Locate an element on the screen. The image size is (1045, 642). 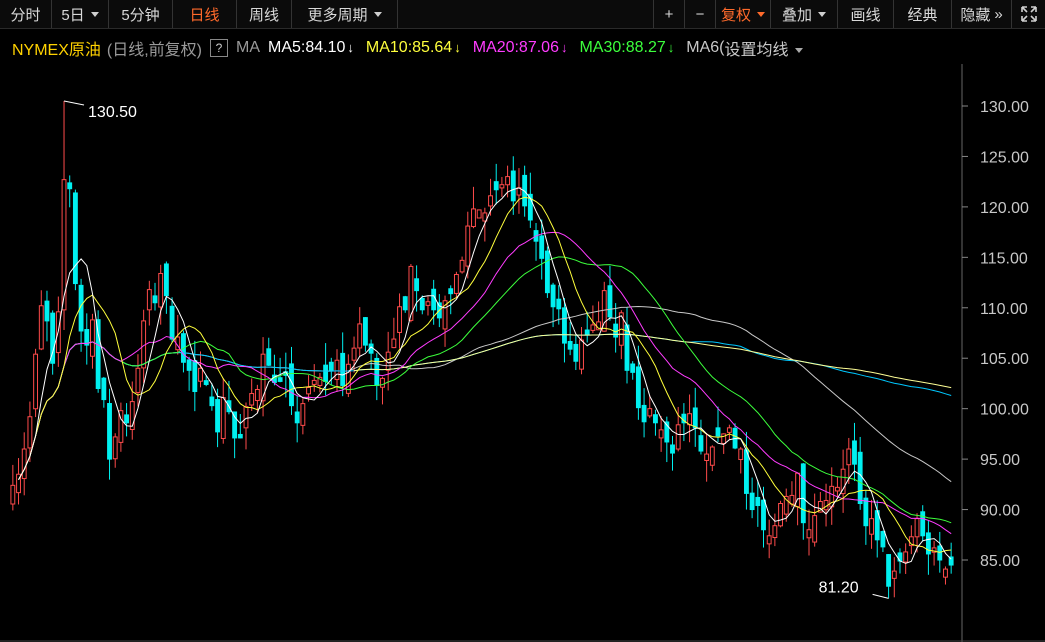
period-button-3: 日线 is located at coordinates (205, 14).